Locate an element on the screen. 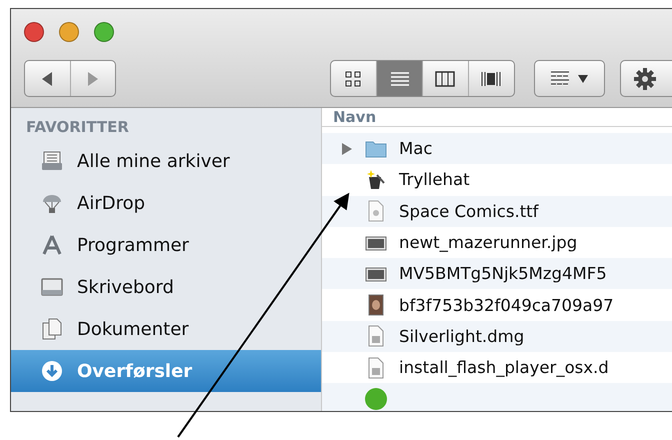 The height and width of the screenshot is (440, 672). sidebar-item: Alle mine arkiver is located at coordinates (166, 161).